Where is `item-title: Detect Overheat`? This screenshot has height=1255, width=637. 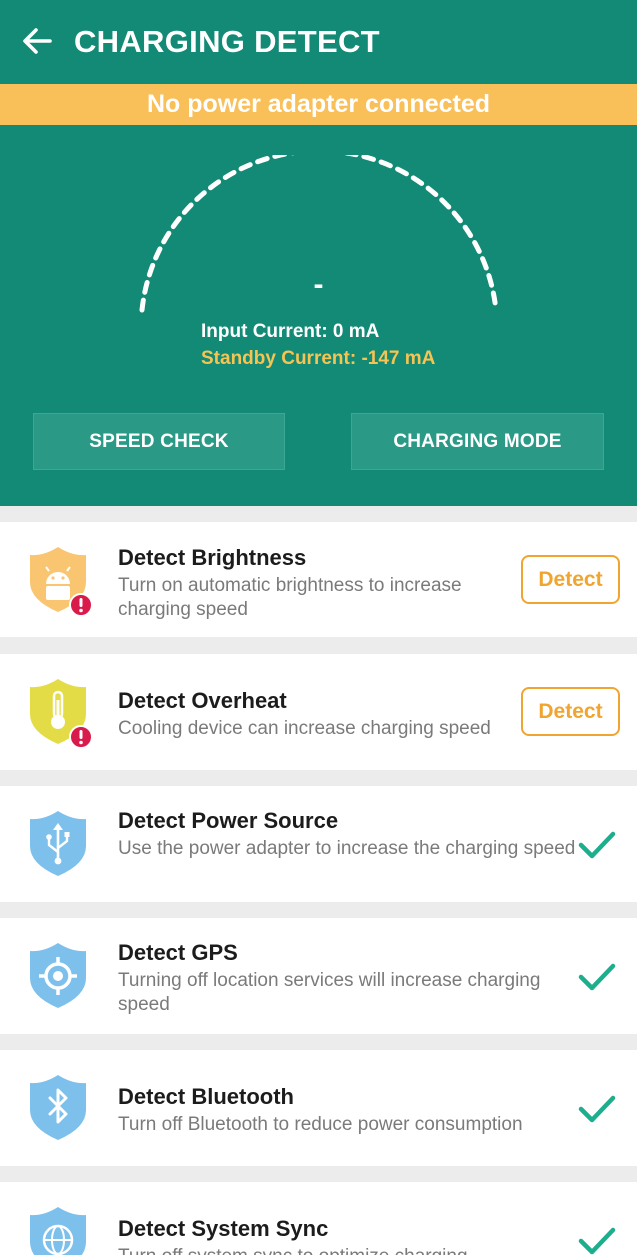
item-title: Detect Overheat is located at coordinates (202, 700).